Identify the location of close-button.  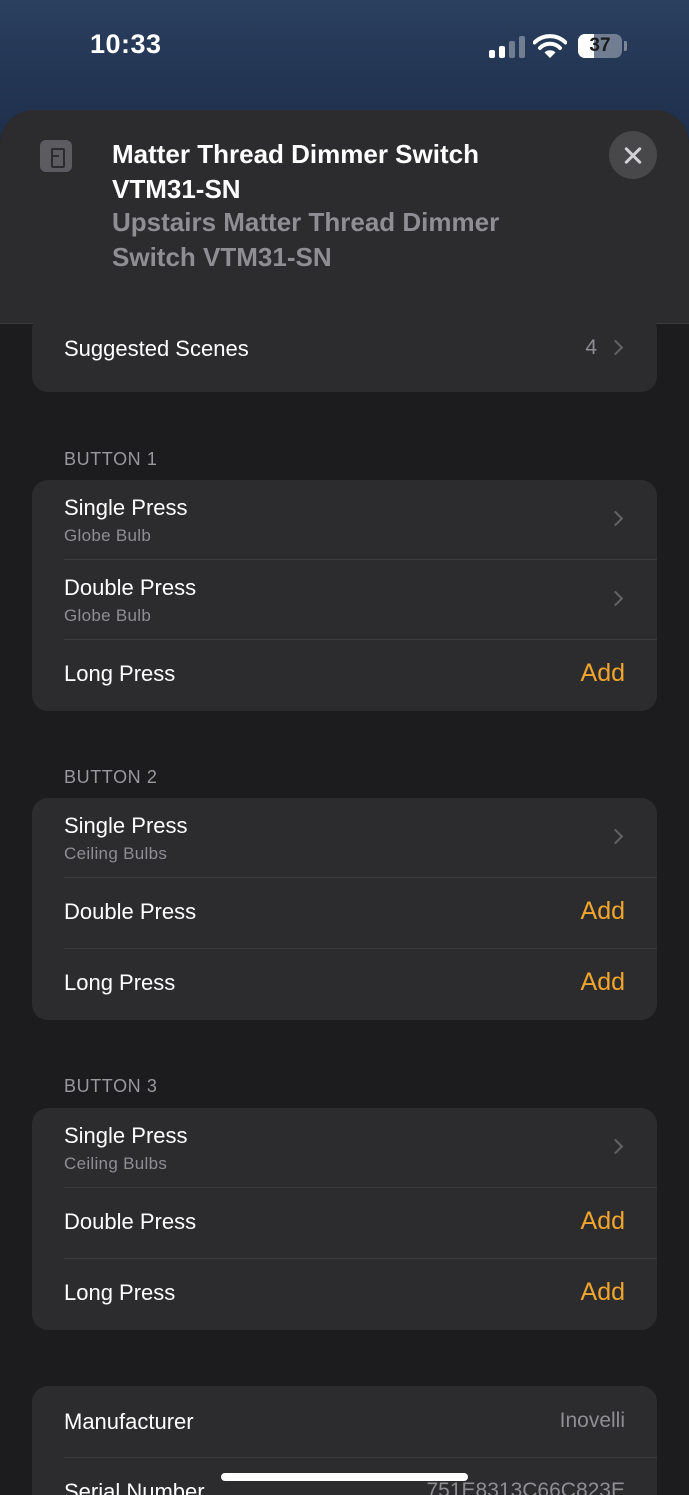
(633, 155).